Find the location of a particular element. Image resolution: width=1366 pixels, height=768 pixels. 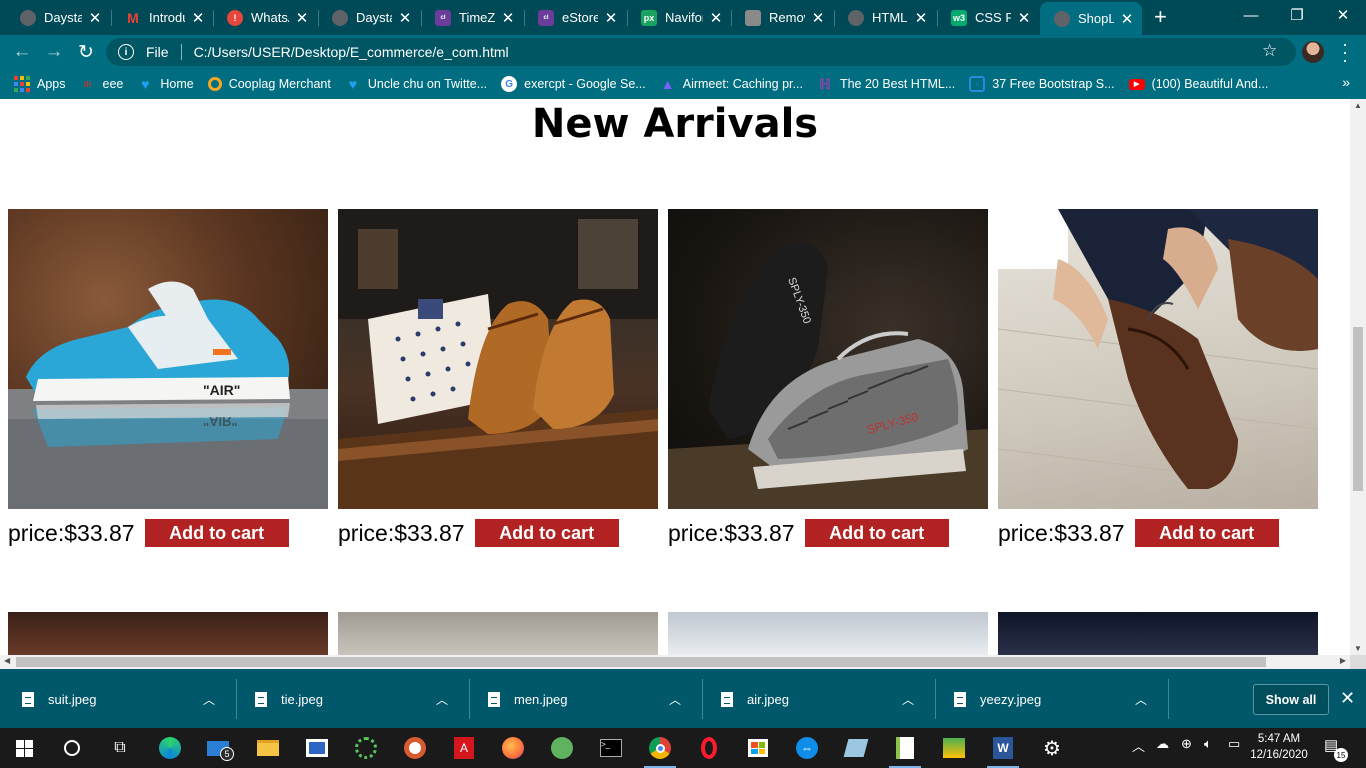

restore-button: ❐ is located at coordinates (1297, 15).